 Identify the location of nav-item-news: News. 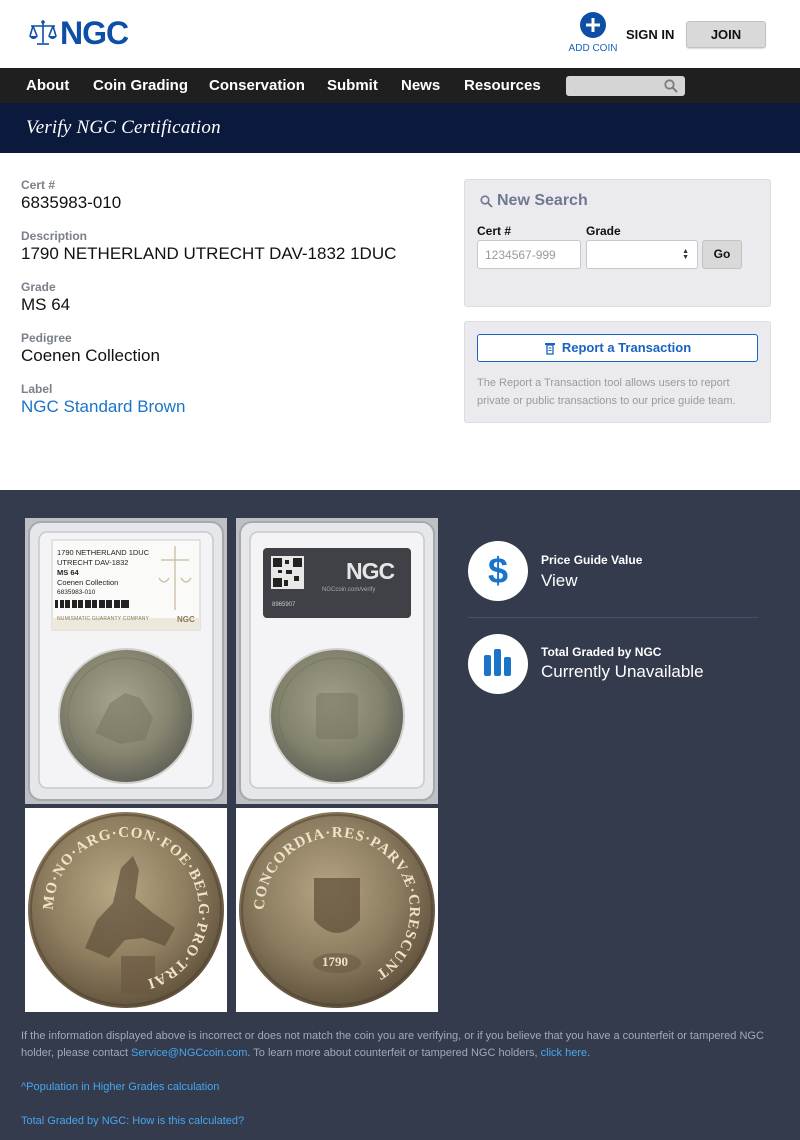
(420, 85).